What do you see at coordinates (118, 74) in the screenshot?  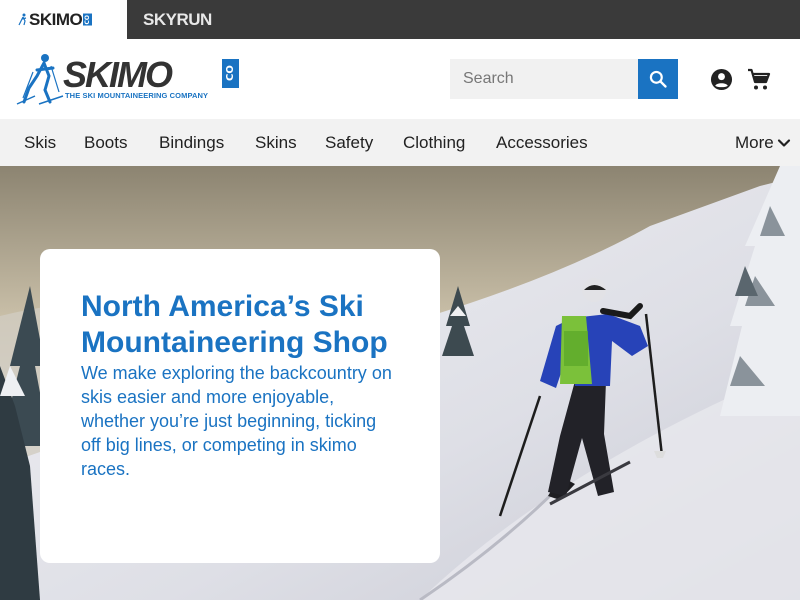 I see `logo-wordmark: SKIMO` at bounding box center [118, 74].